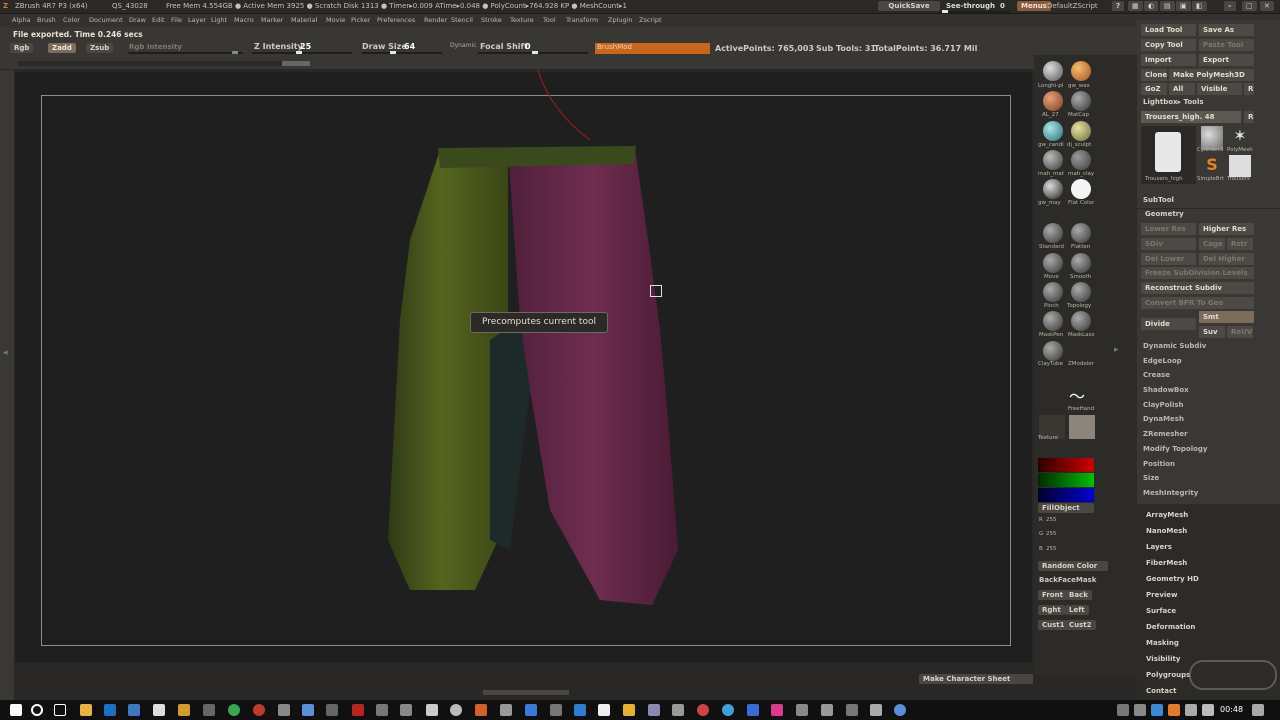  Describe the element at coordinates (1166, 563) in the screenshot. I see `fibermesh-section: FiberMesh` at that location.